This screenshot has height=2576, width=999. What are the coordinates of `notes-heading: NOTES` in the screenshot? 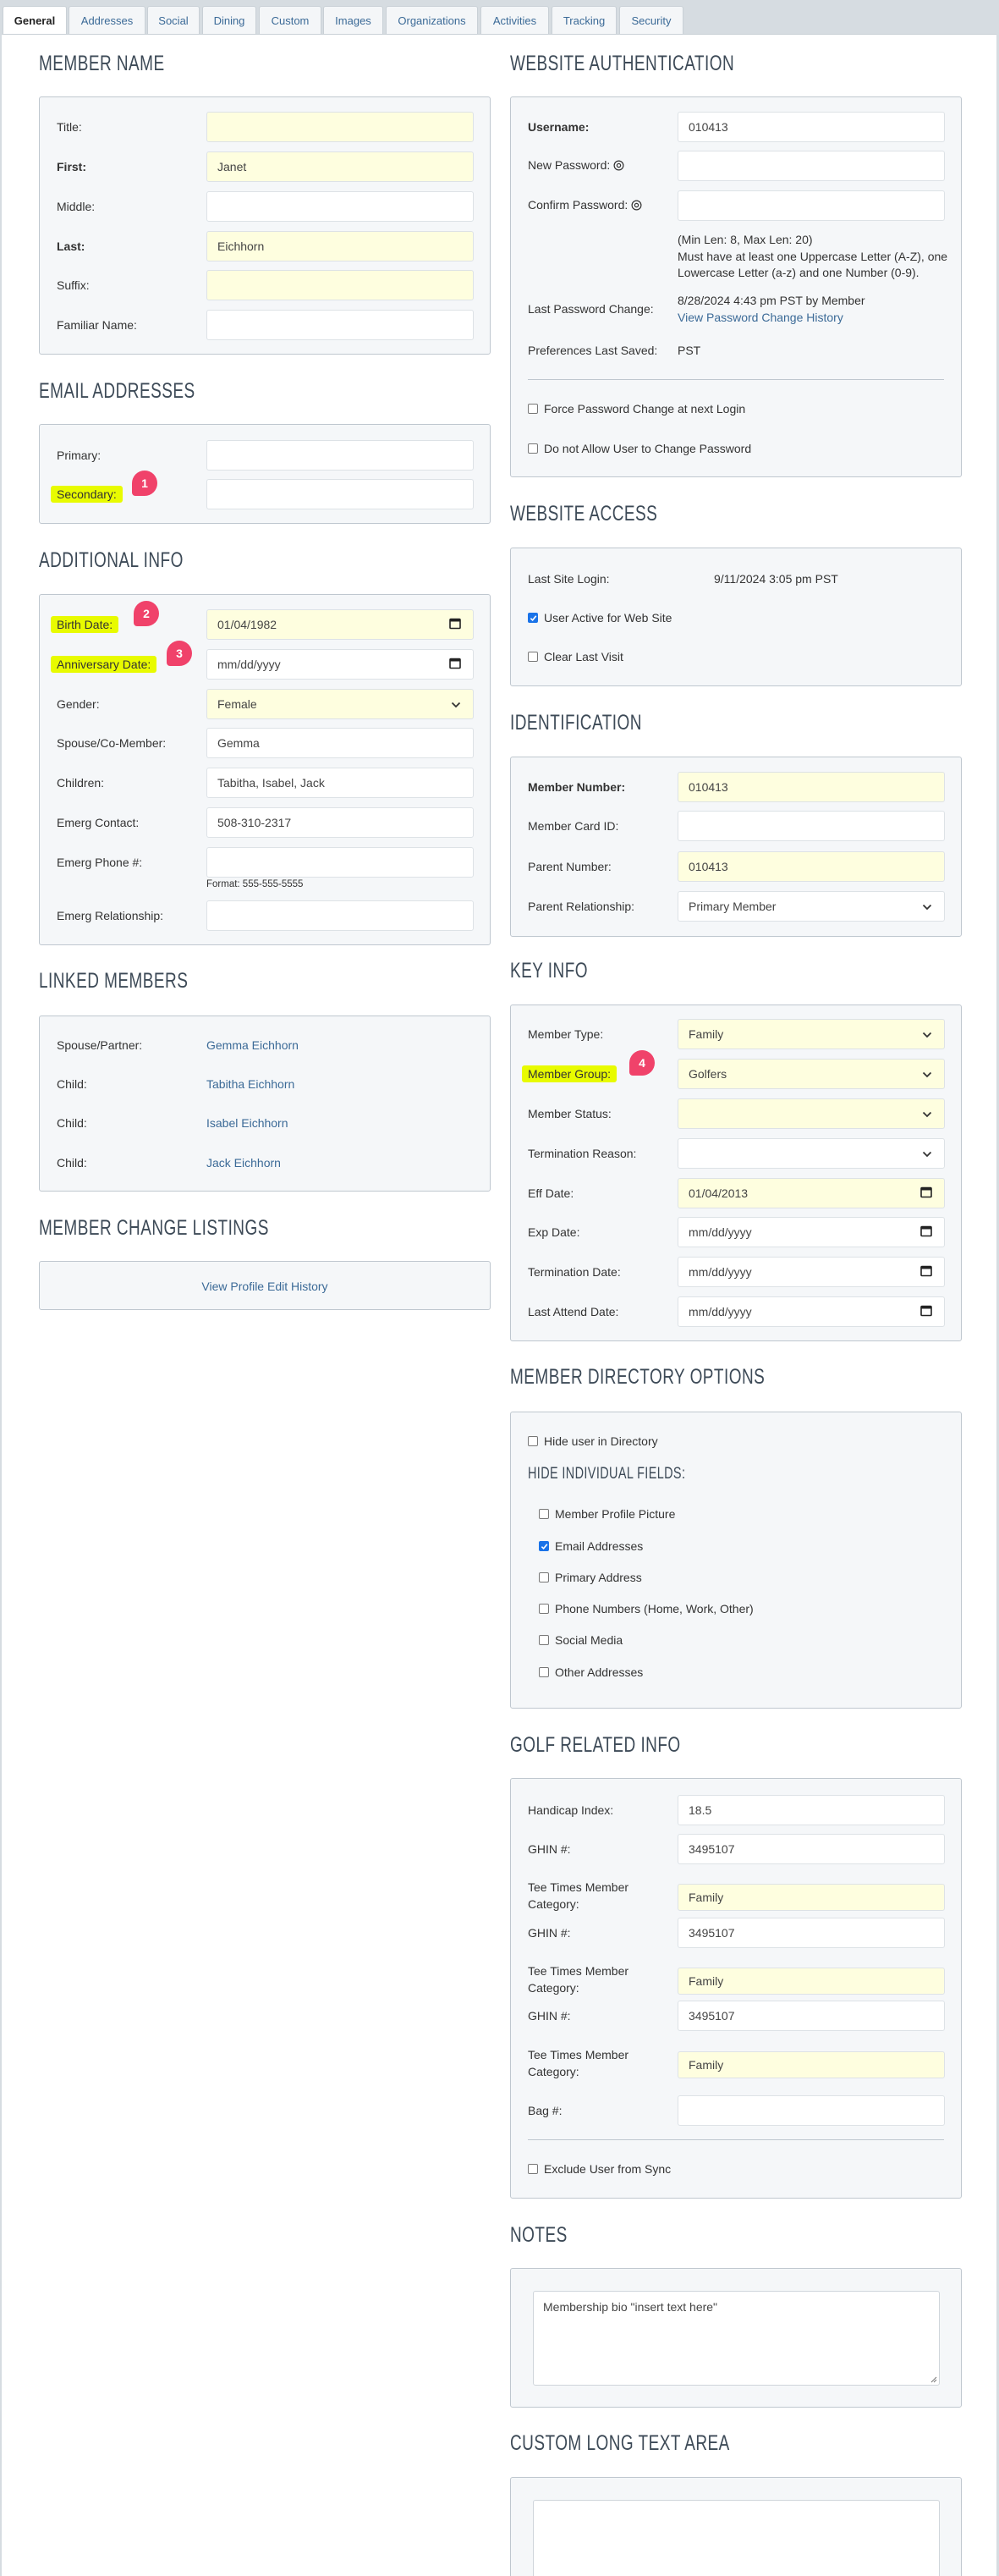 It's located at (539, 2235).